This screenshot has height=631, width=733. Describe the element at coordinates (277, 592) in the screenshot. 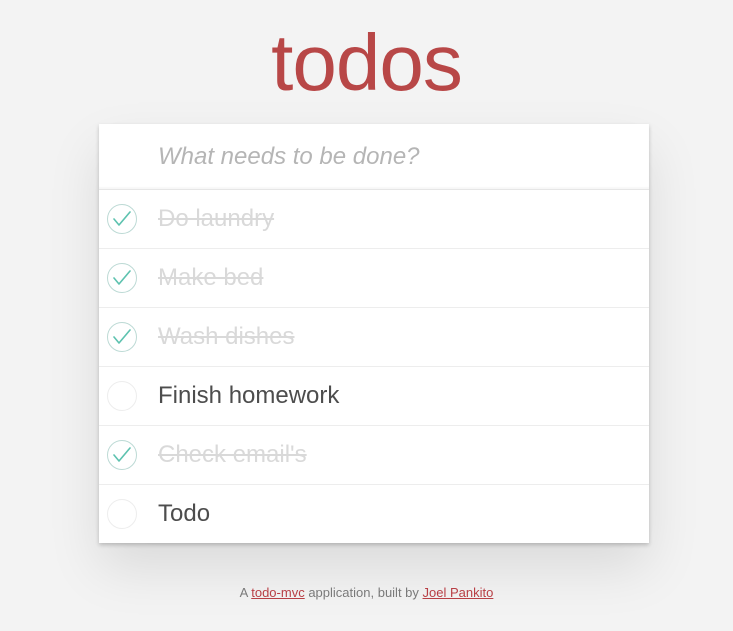

I see `todo-mvc-link: todo-mvc` at that location.